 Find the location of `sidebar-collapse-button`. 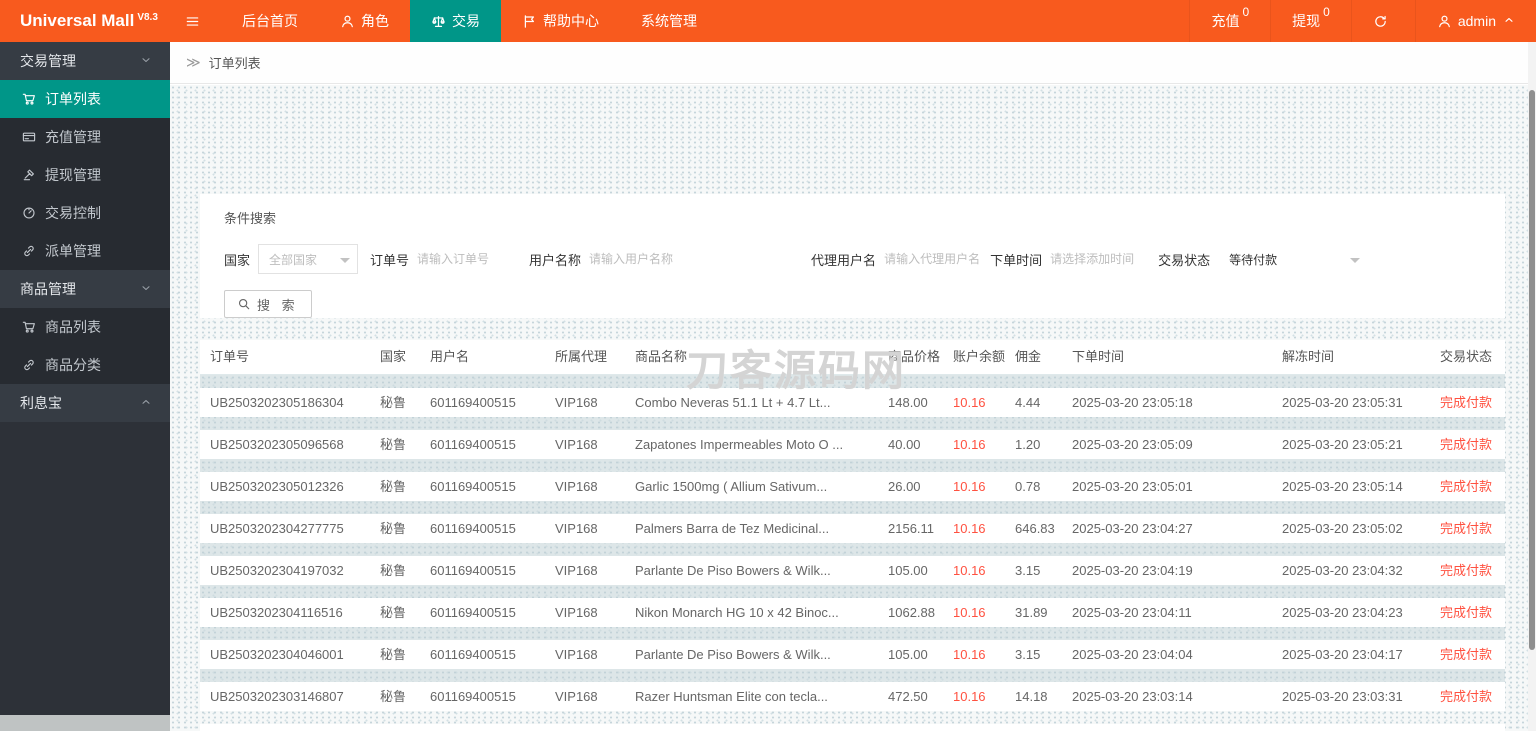

sidebar-collapse-button is located at coordinates (195, 21).